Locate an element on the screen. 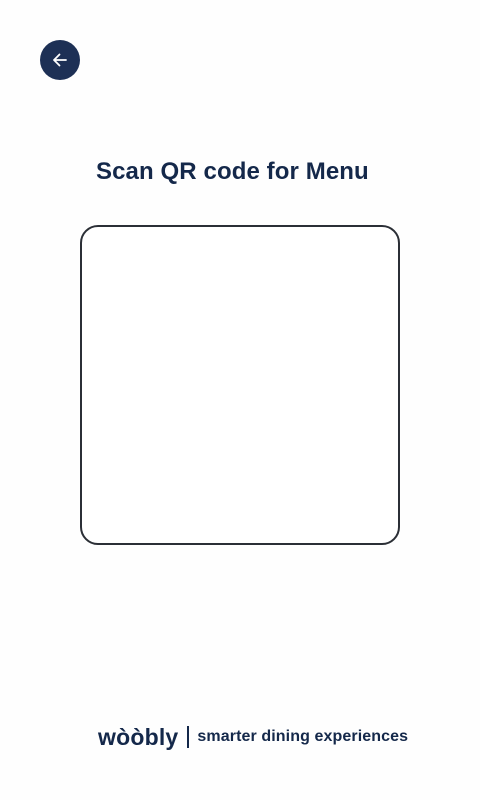 The image size is (480, 800). back-button is located at coordinates (60, 60).